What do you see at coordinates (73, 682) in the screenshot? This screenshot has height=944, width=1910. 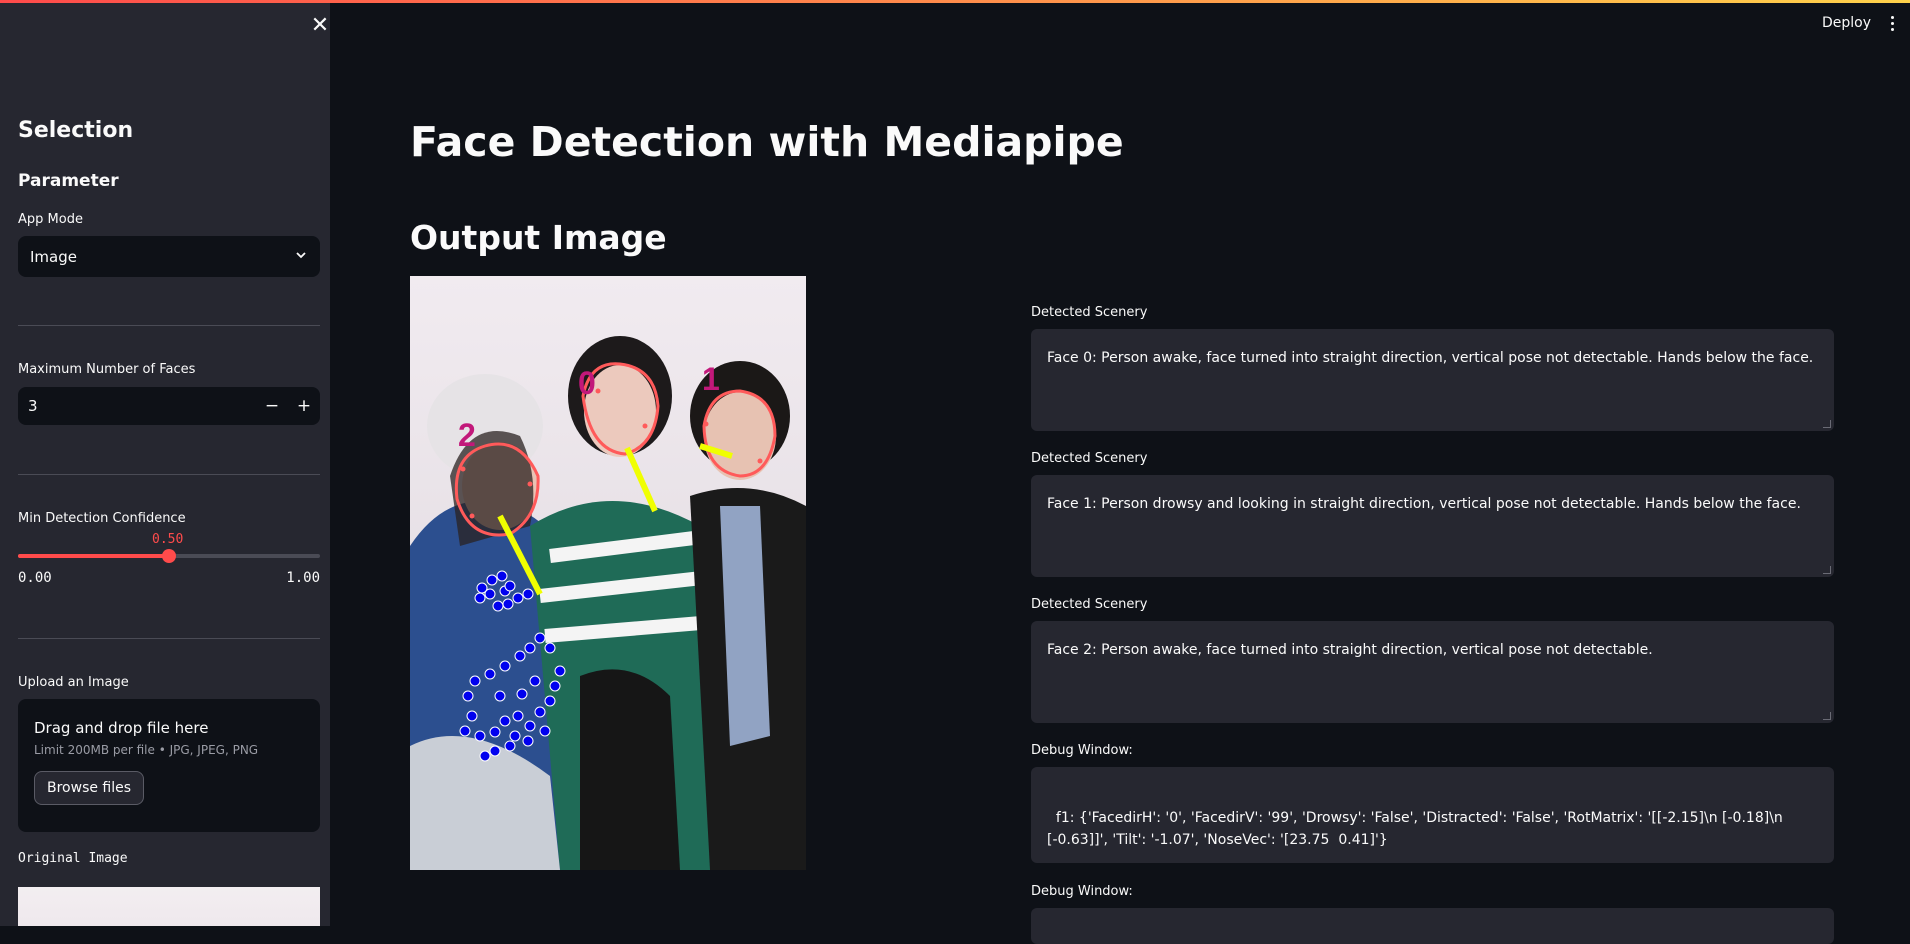 I see `upload-label: Upload an Image` at bounding box center [73, 682].